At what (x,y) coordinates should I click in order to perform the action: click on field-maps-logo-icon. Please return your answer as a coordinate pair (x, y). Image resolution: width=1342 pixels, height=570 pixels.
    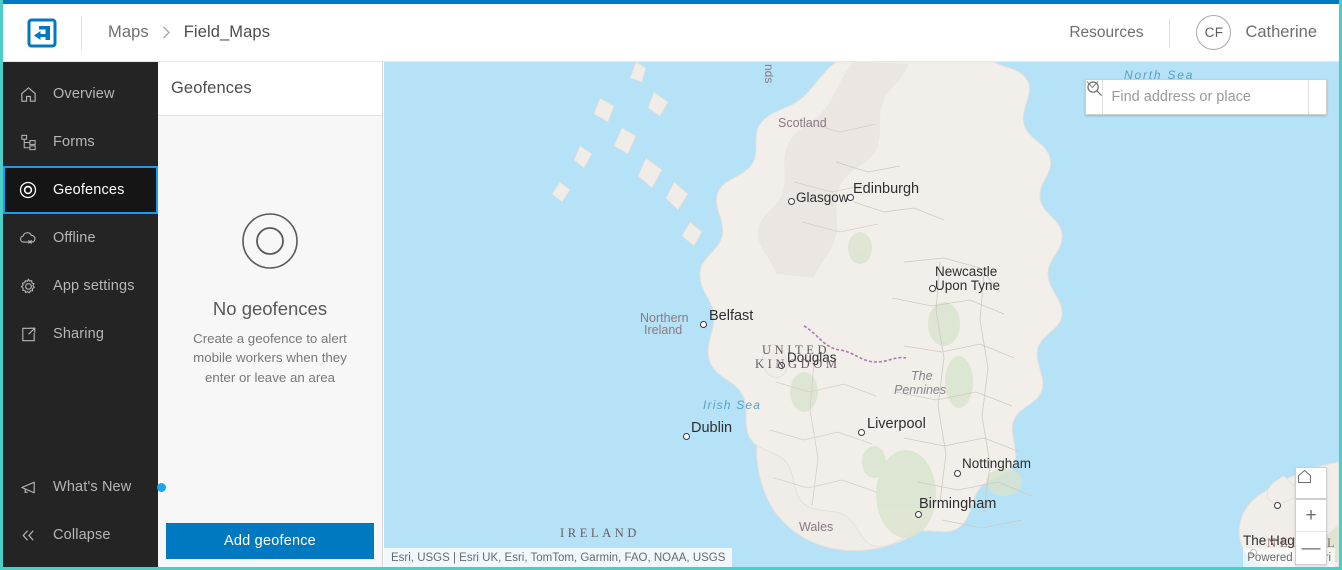
    Looking at the image, I should click on (42, 32).